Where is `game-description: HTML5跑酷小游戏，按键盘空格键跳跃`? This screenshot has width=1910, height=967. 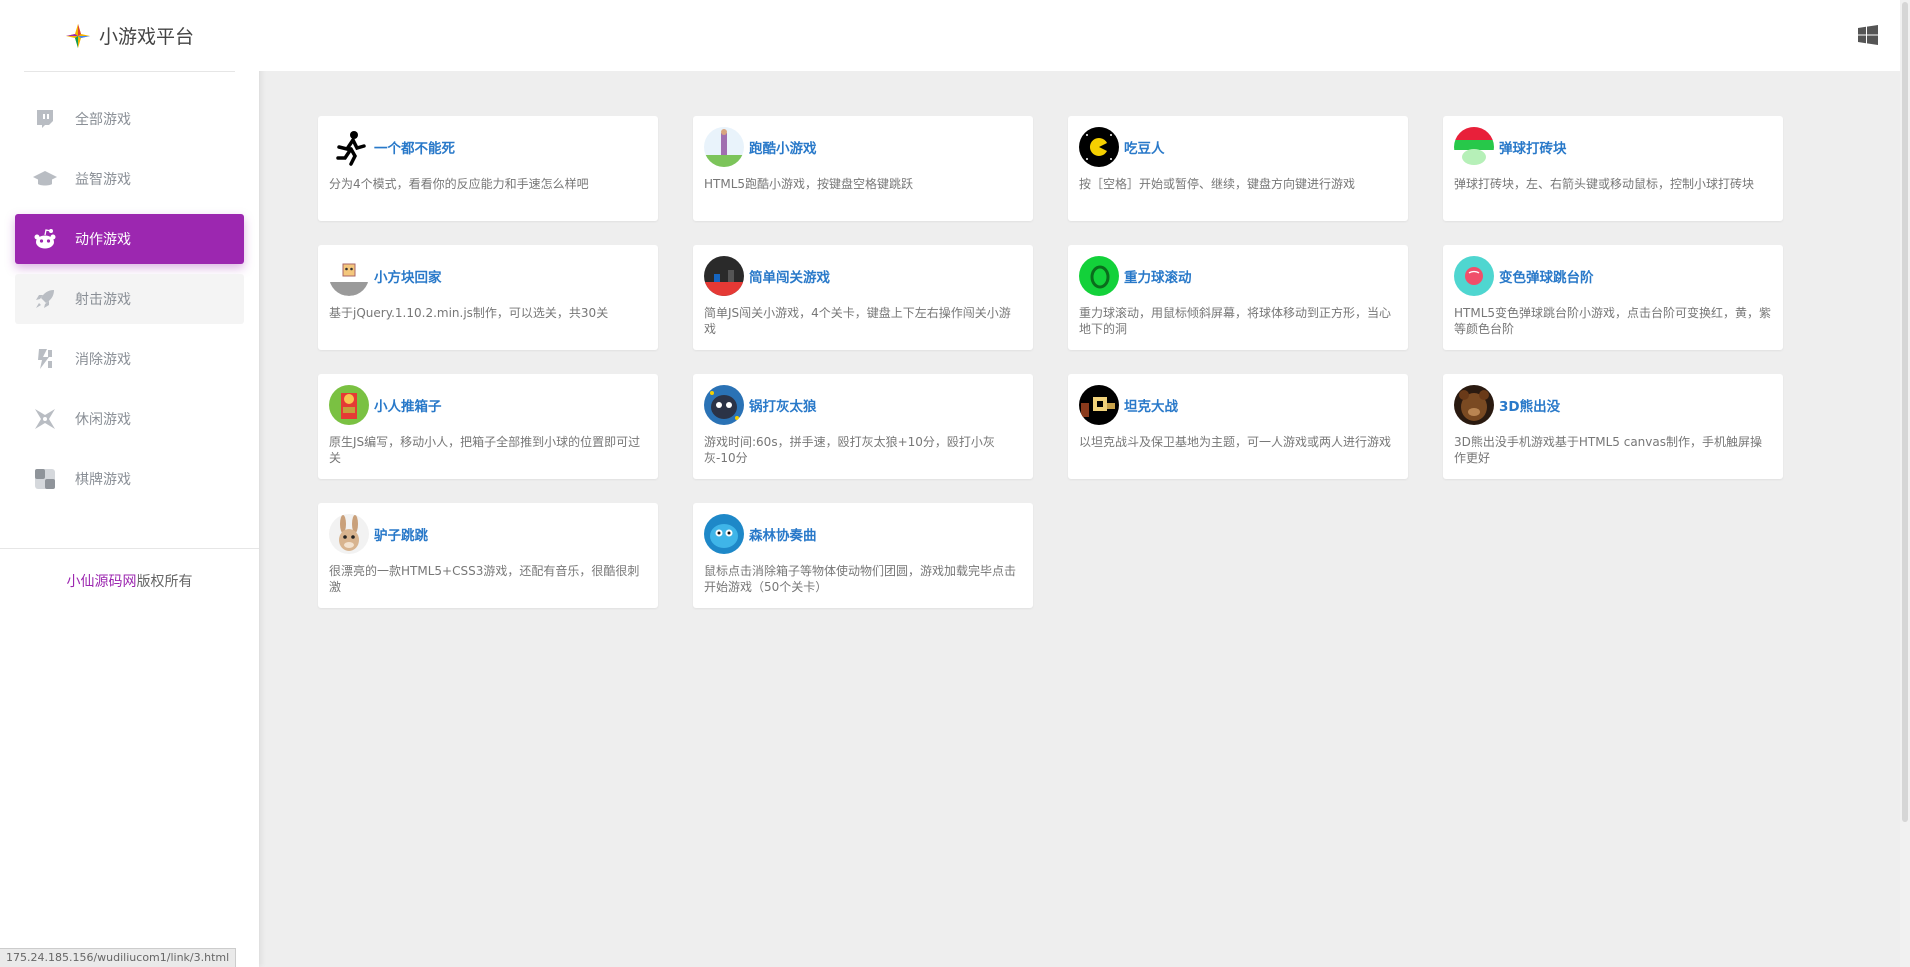 game-description: HTML5跑酷小游戏，按键盘空格键跳跃 is located at coordinates (809, 184).